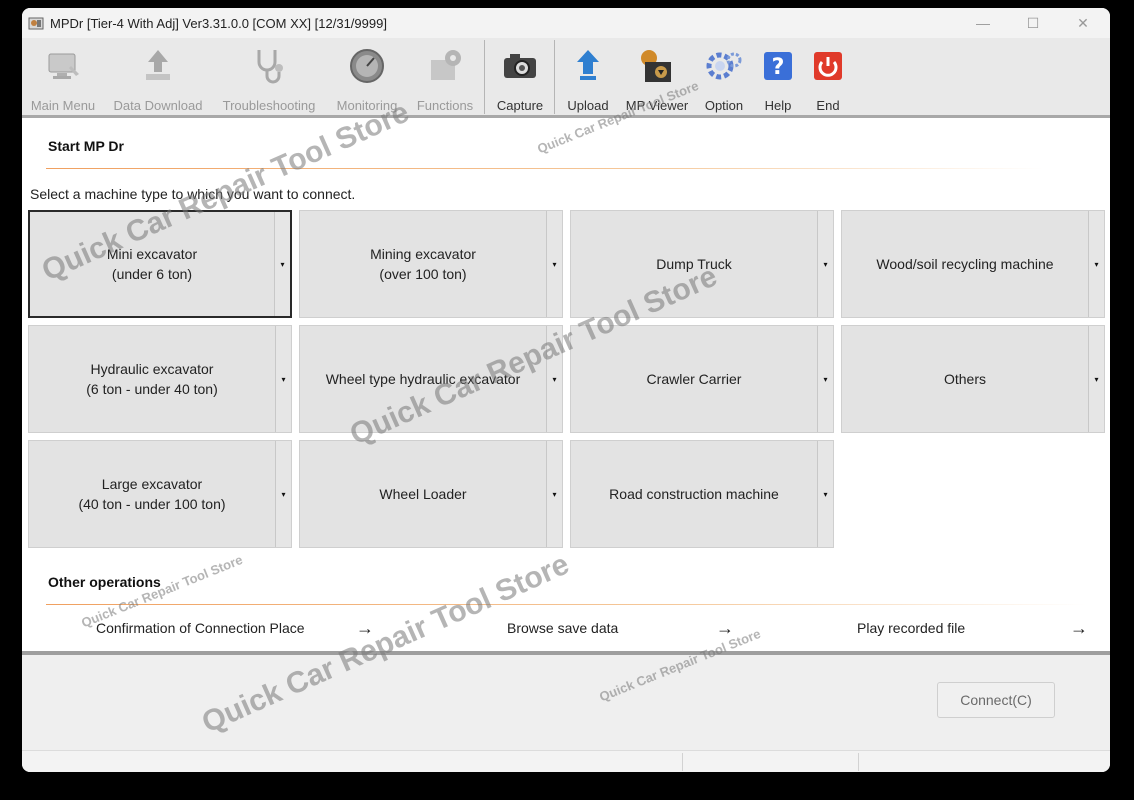 The image size is (1134, 800). I want to click on gauge-icon, so click(367, 66).